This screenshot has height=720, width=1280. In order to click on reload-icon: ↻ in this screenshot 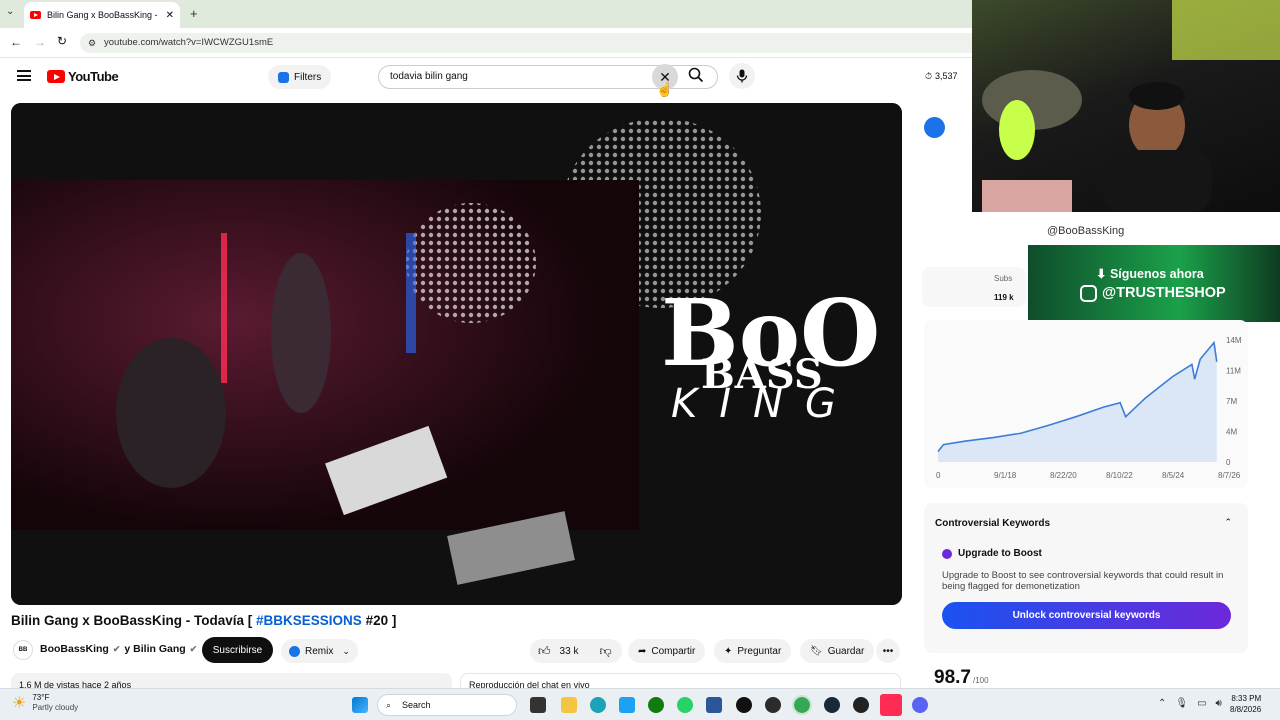, I will do `click(62, 41)`.